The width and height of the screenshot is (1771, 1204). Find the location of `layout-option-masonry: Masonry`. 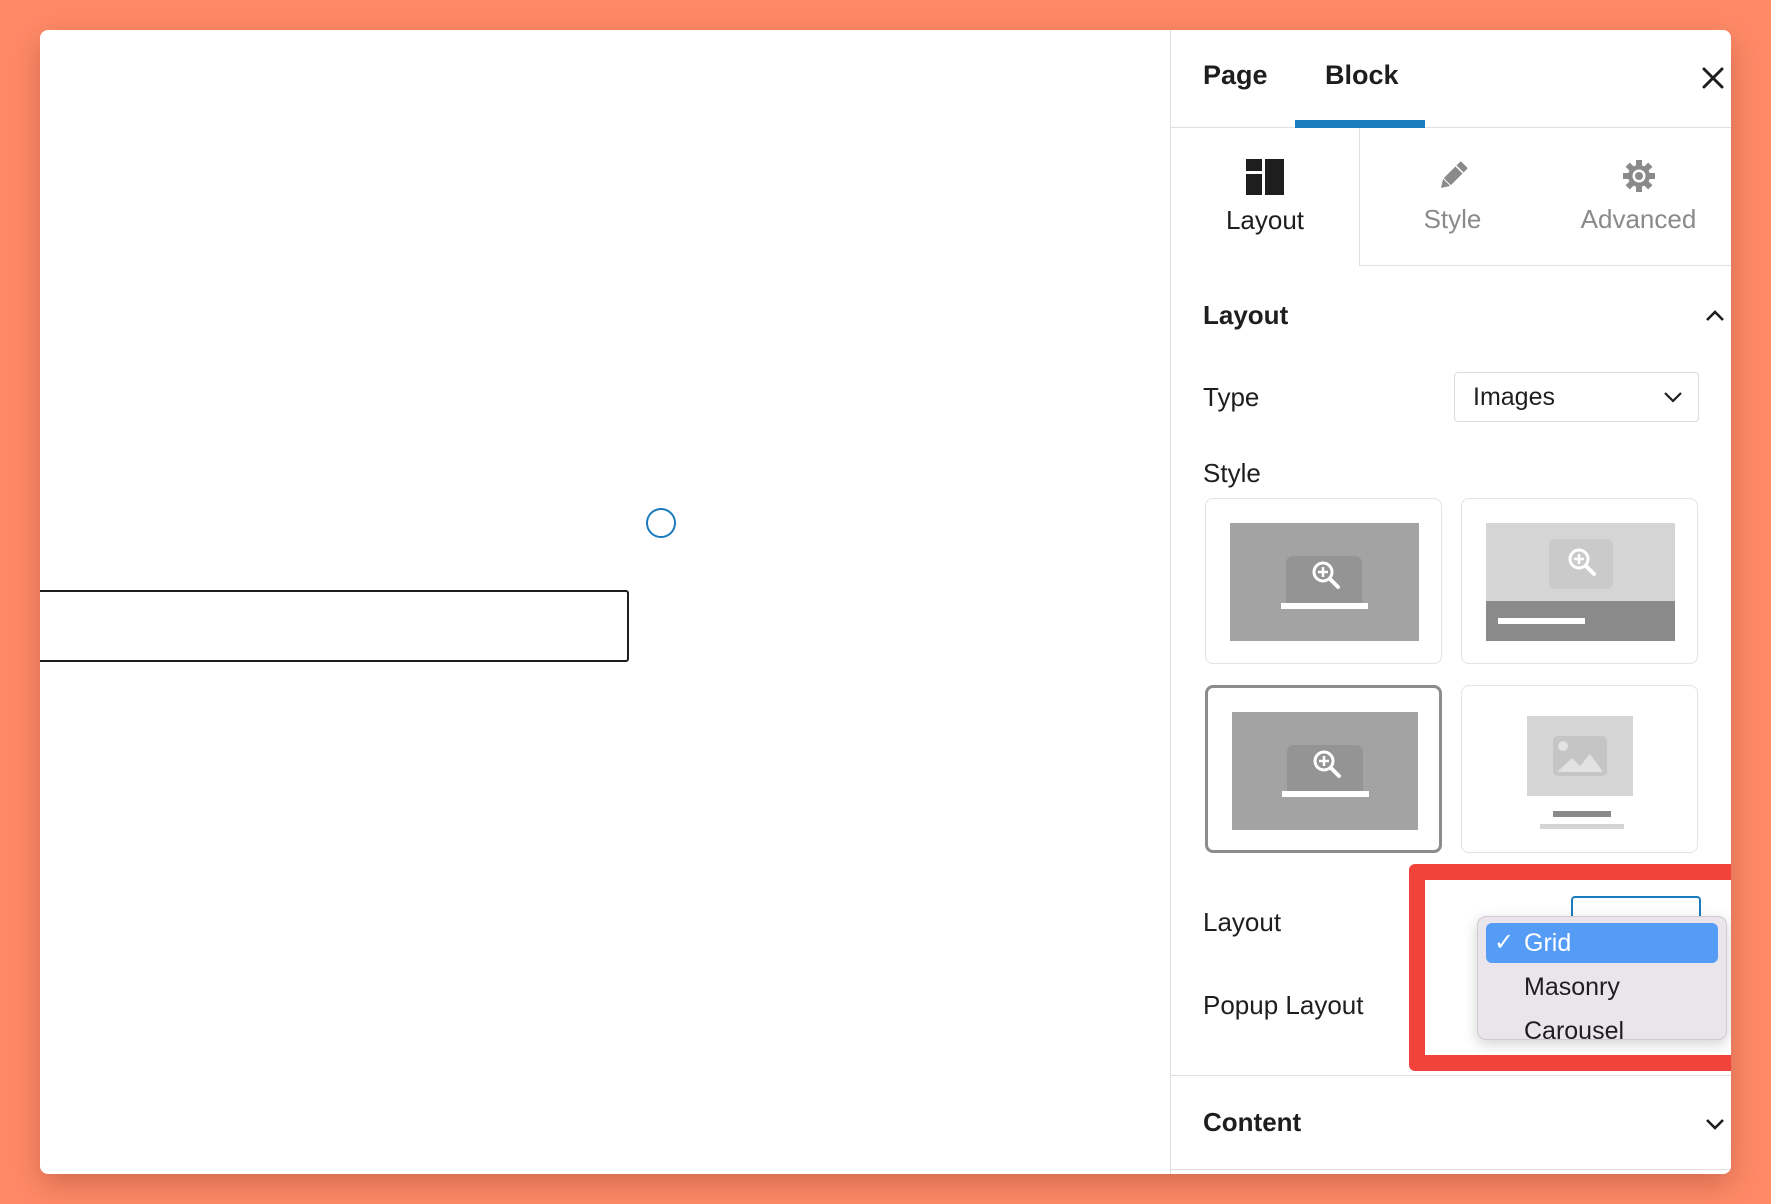

layout-option-masonry: Masonry is located at coordinates (1602, 987).